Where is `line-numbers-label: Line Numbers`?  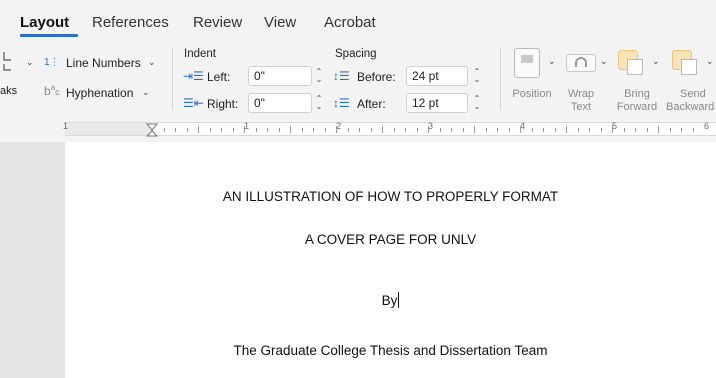
line-numbers-label: Line Numbers is located at coordinates (103, 63).